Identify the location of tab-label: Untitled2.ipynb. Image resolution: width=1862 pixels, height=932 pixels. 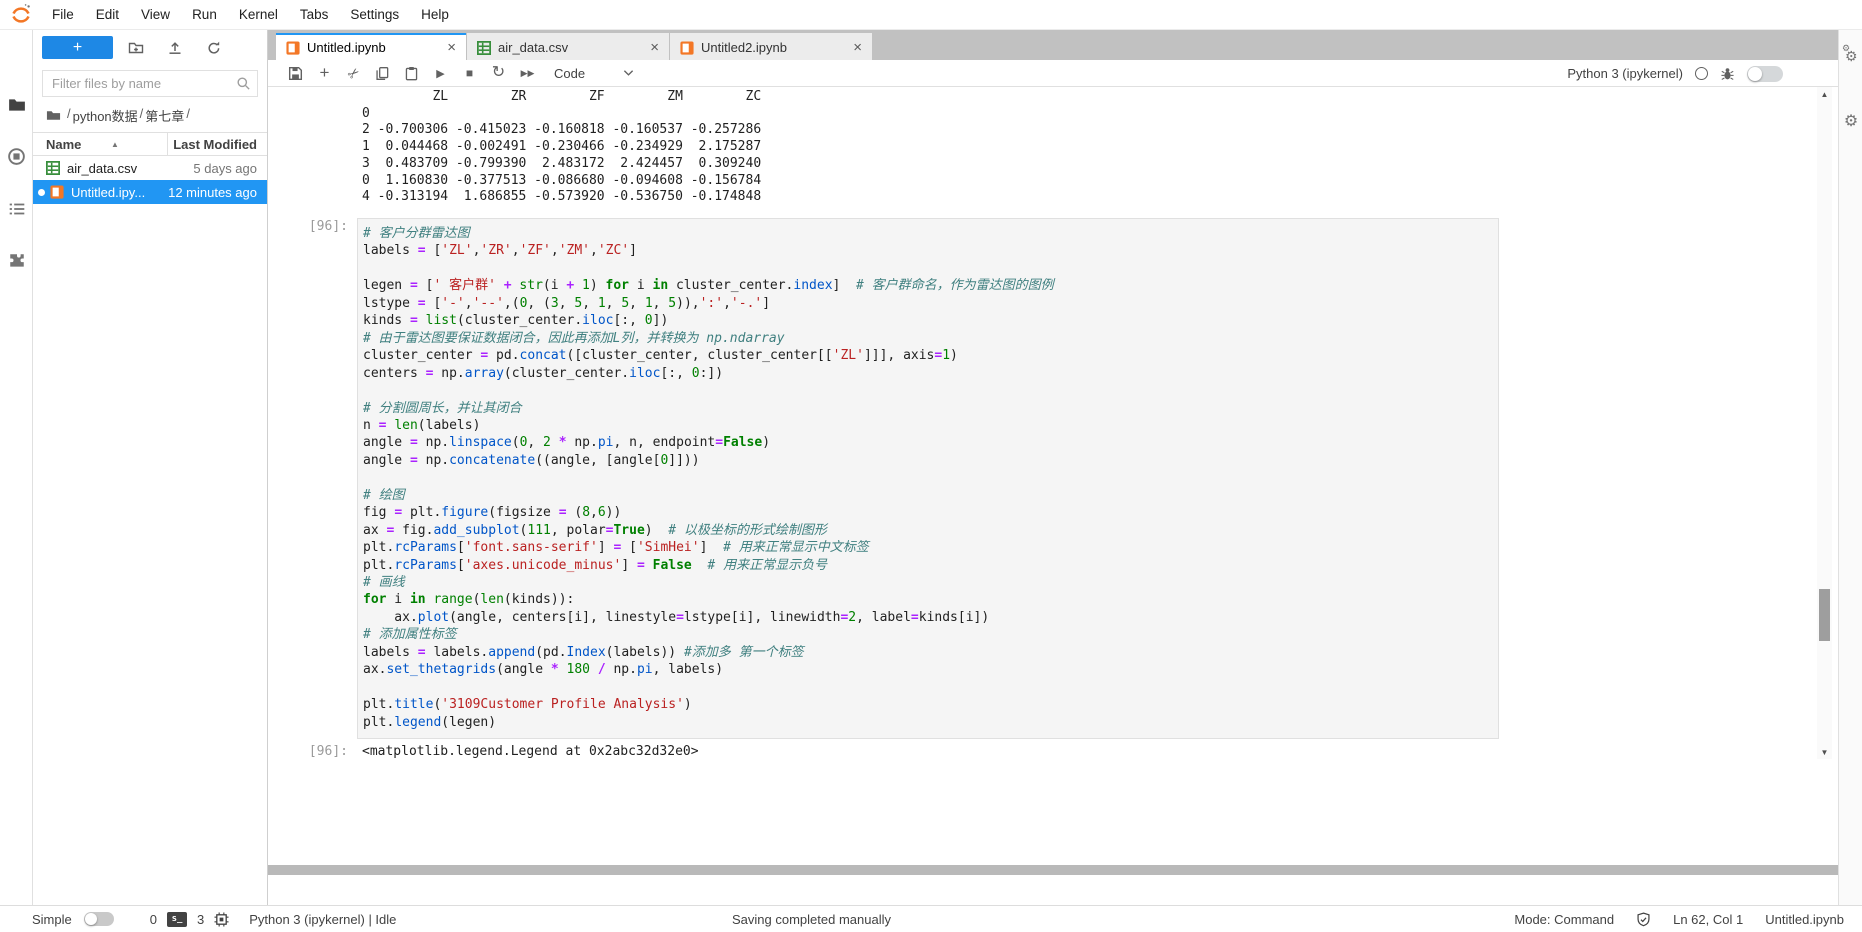
(744, 47).